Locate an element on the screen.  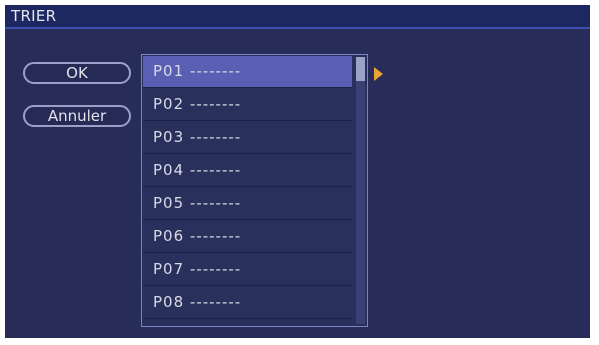
title-bar: TRIER is located at coordinates (297, 17).